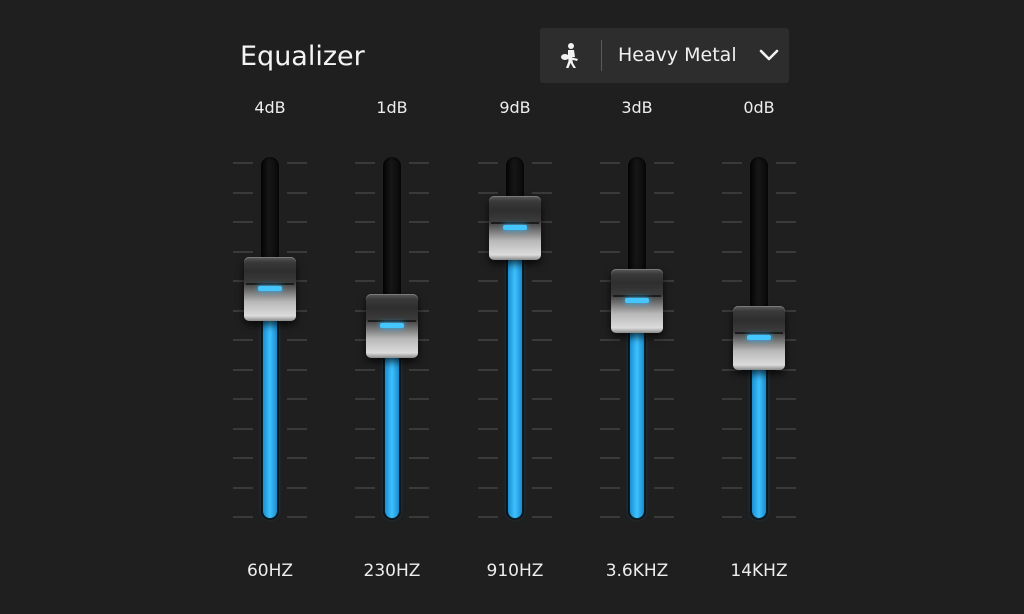  Describe the element at coordinates (759, 571) in the screenshot. I see `frequency-label: 14KHZ` at that location.